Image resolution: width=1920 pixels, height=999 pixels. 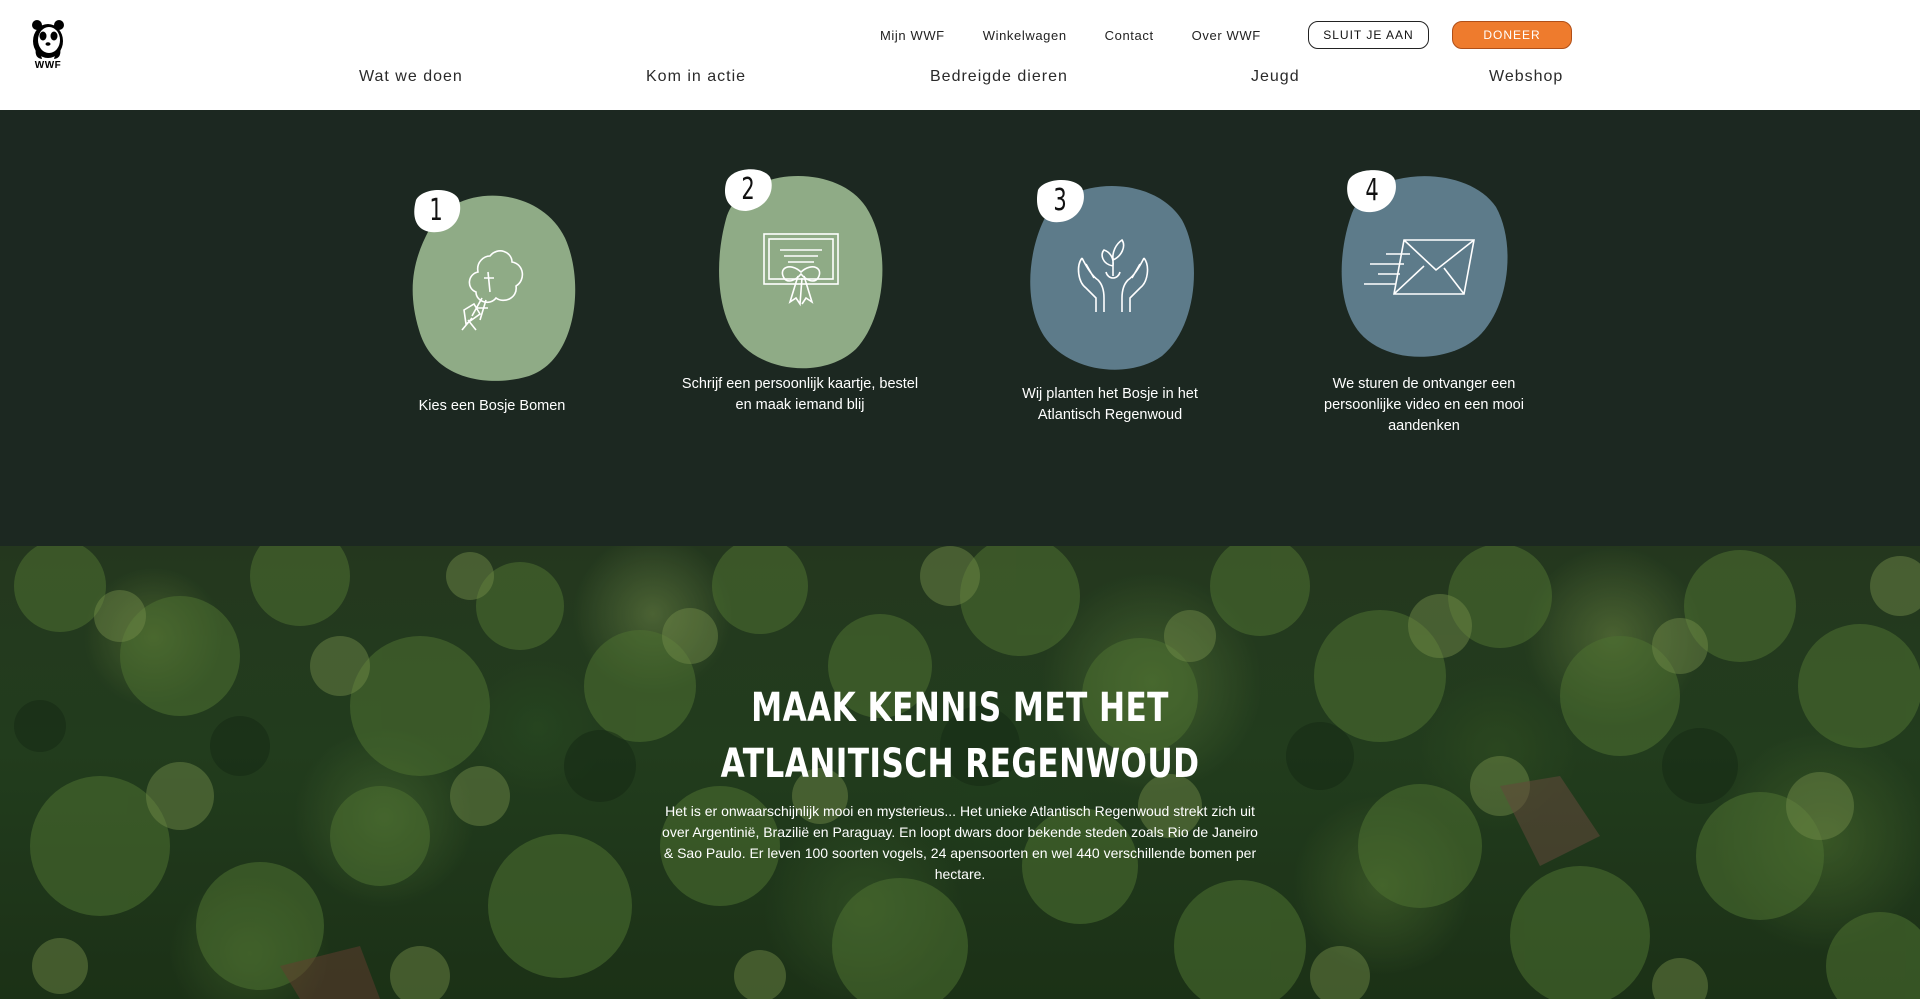 I want to click on join-button: SLUIT JE AAN, so click(x=1368, y=35).